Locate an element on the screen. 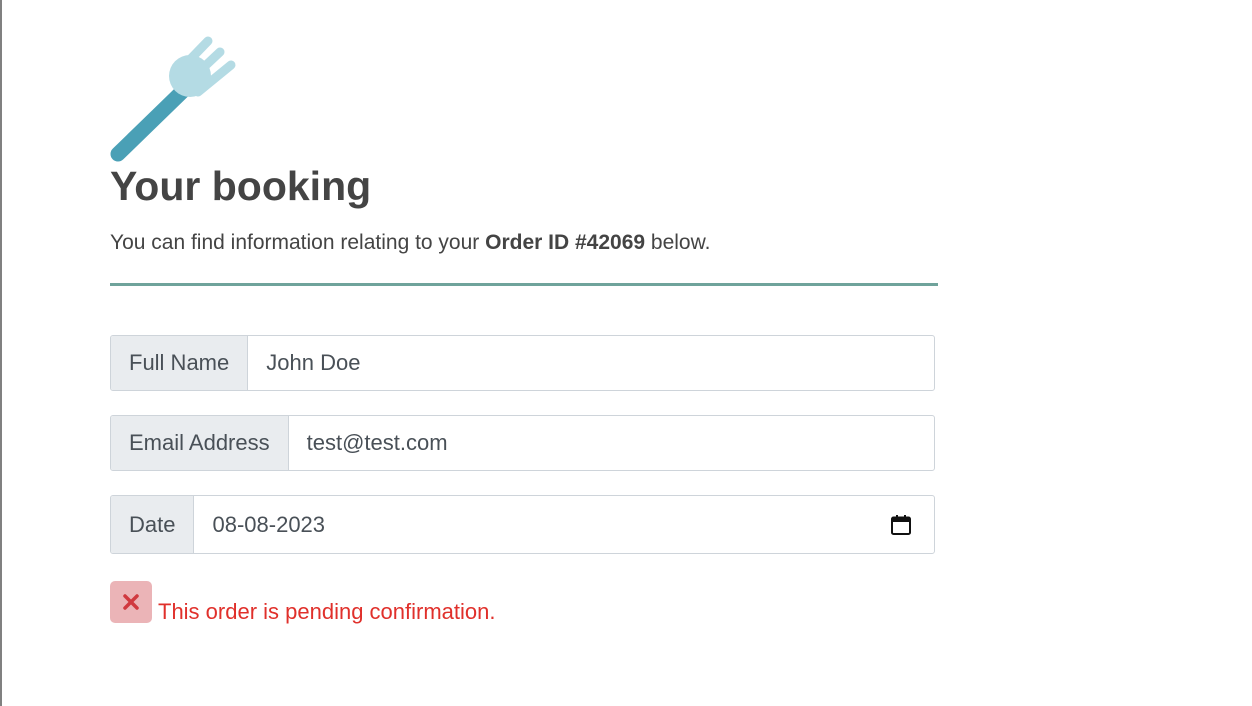 The width and height of the screenshot is (1252, 706). email-label: Email Address is located at coordinates (200, 443).